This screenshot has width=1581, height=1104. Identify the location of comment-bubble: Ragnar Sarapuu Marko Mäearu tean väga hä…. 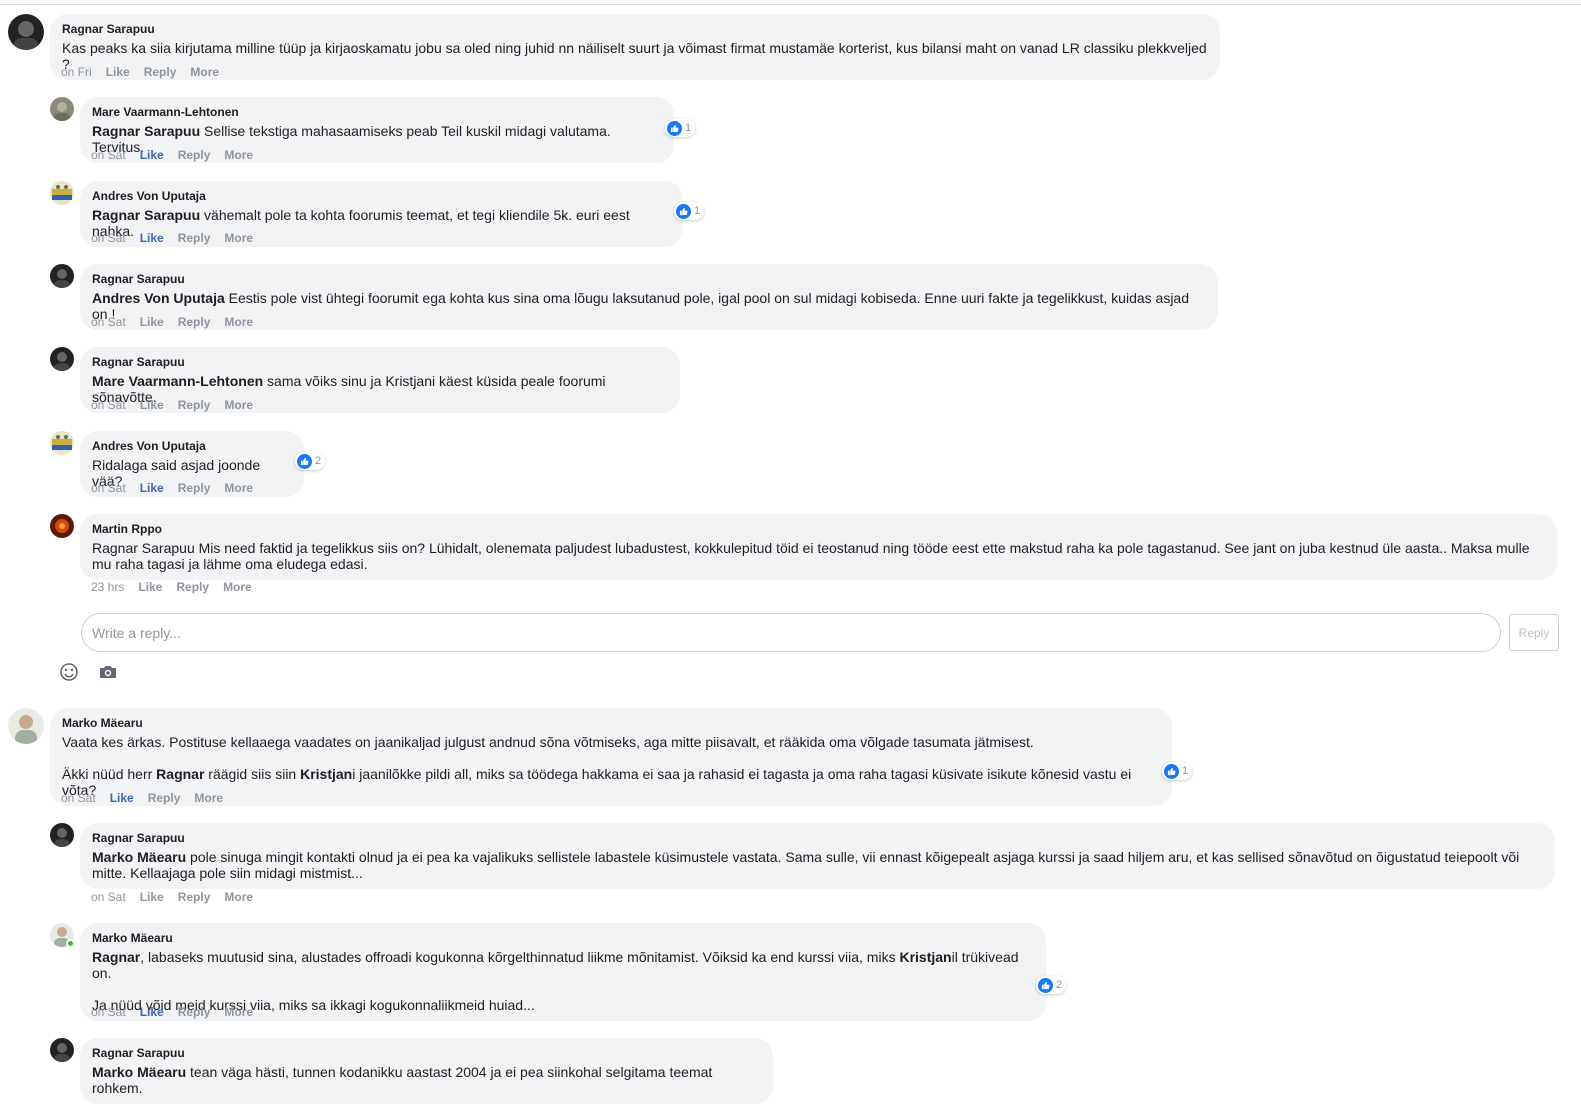
(426, 1071).